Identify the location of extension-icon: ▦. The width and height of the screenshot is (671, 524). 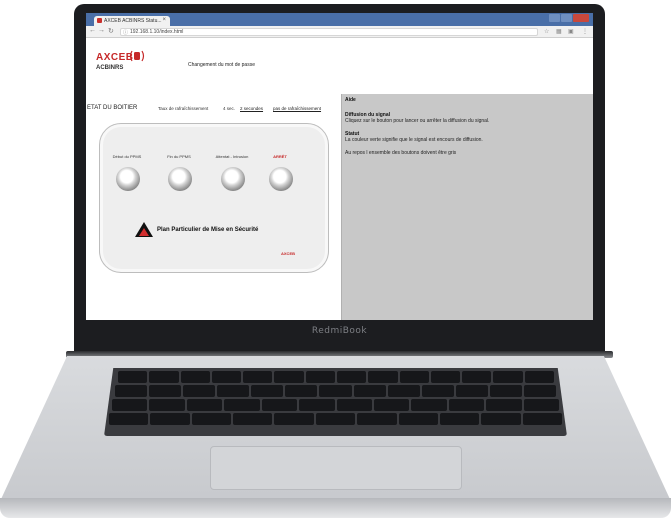
(559, 31).